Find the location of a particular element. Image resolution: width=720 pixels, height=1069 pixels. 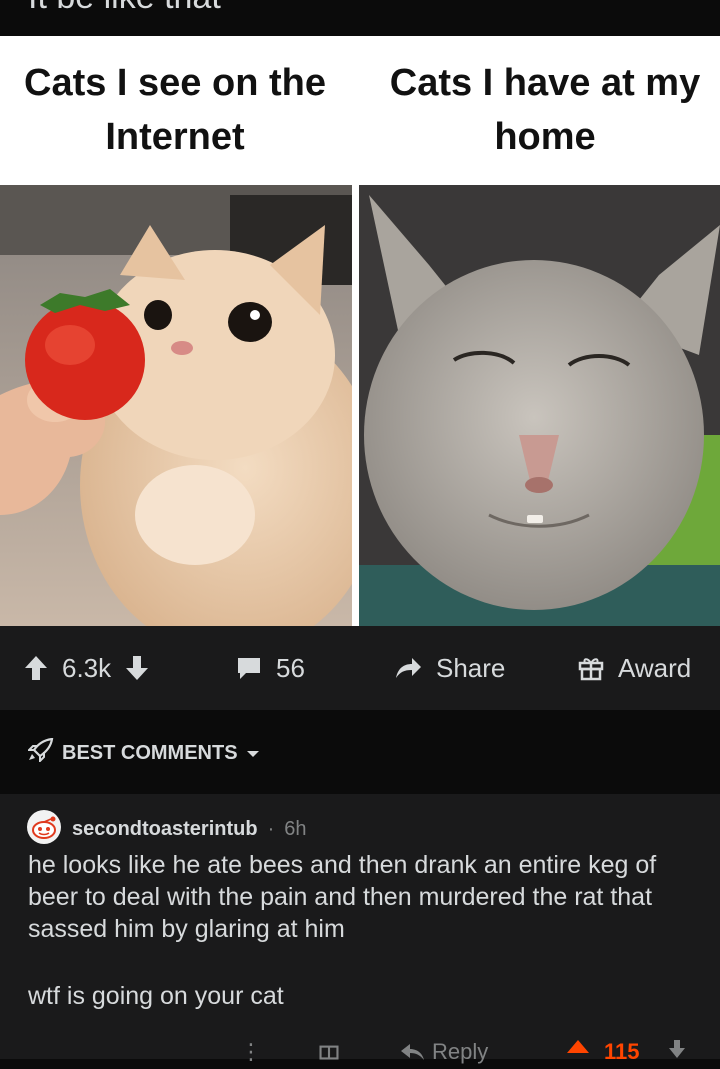

reply-button: Reply is located at coordinates (444, 1052).